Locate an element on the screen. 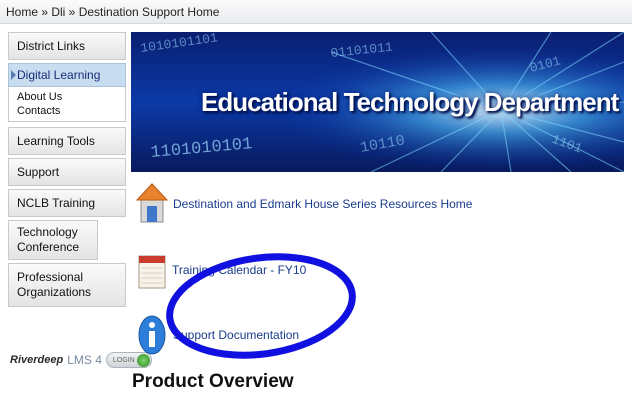  sidebar-item-digital-learning: Digital Learning is located at coordinates (67, 75).